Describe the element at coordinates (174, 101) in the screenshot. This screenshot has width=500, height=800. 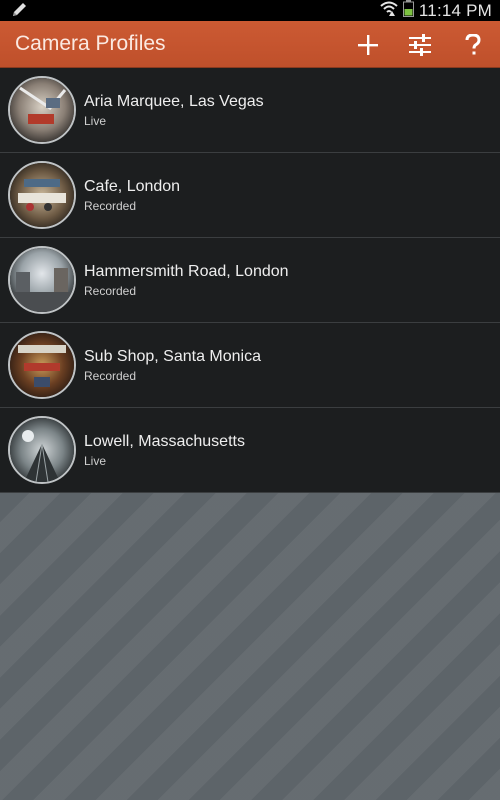
I see `profile-title: Aria Marquee, Las Vegas` at that location.